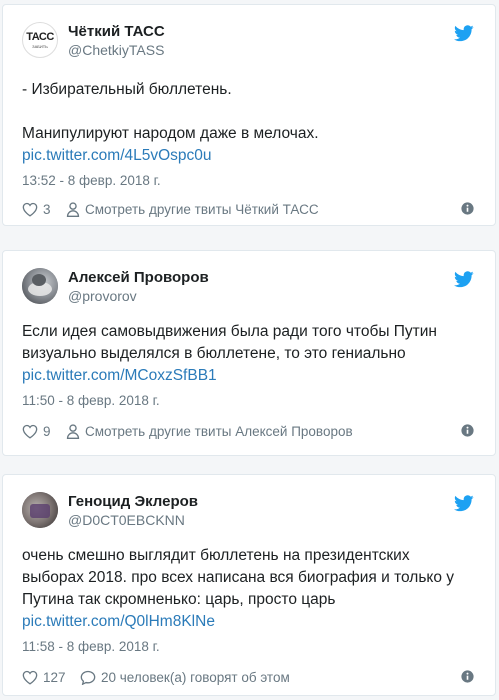  I want to click on more-tweets-link: Смотреть другие твиты Алексей Проворов, so click(209, 431).